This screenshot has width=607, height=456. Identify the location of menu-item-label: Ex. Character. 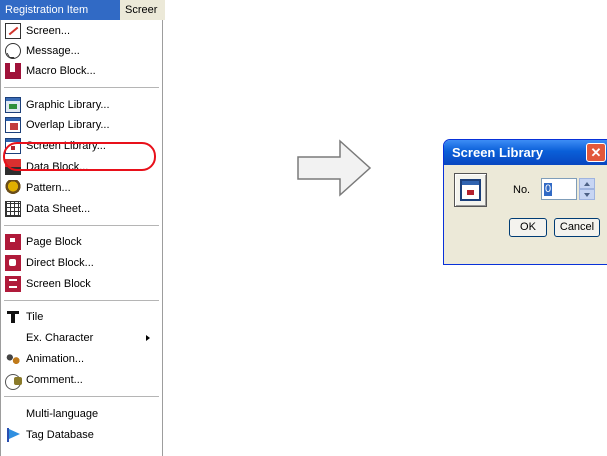
(60, 338).